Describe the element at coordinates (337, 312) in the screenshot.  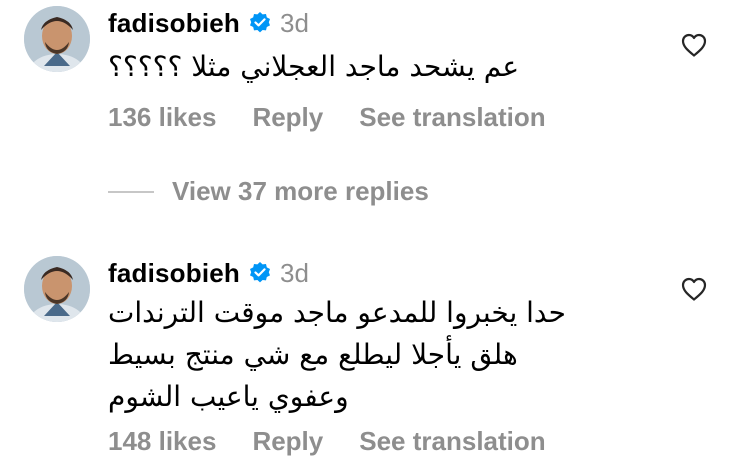
I see `comment-line: حدا يخبروا للمدعو ماجد موقت الترندات` at that location.